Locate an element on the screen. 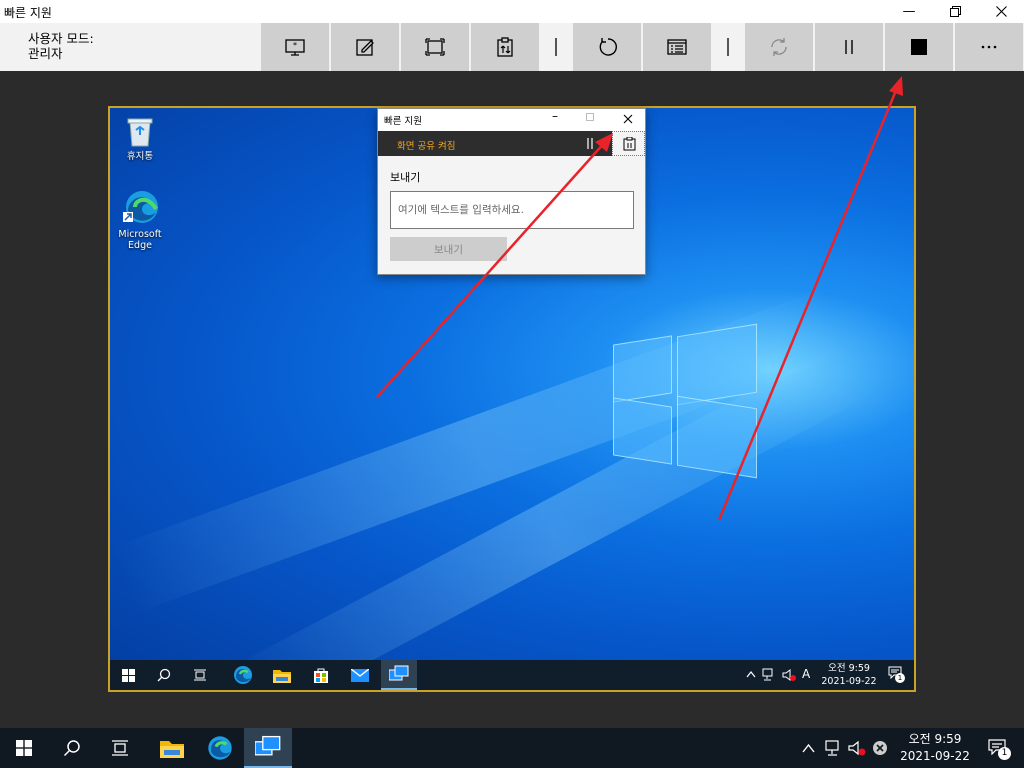 The image size is (1024, 768). restore-icon is located at coordinates (955, 11).